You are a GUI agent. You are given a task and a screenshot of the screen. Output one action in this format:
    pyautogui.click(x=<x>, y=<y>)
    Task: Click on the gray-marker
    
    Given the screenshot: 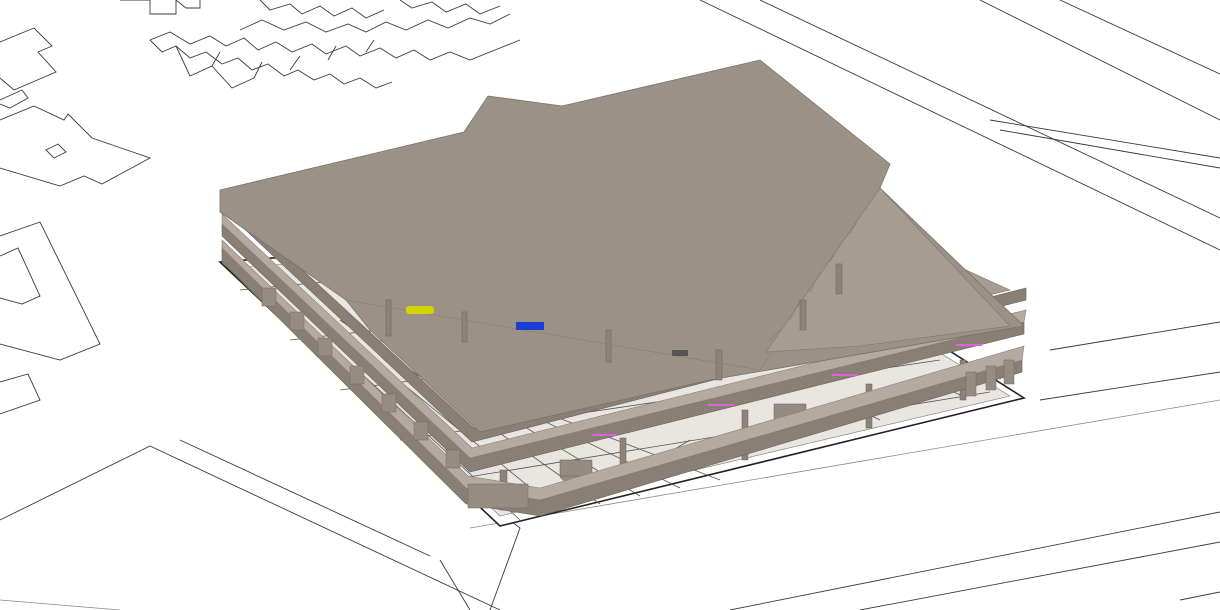 What is the action you would take?
    pyautogui.click(x=680, y=353)
    